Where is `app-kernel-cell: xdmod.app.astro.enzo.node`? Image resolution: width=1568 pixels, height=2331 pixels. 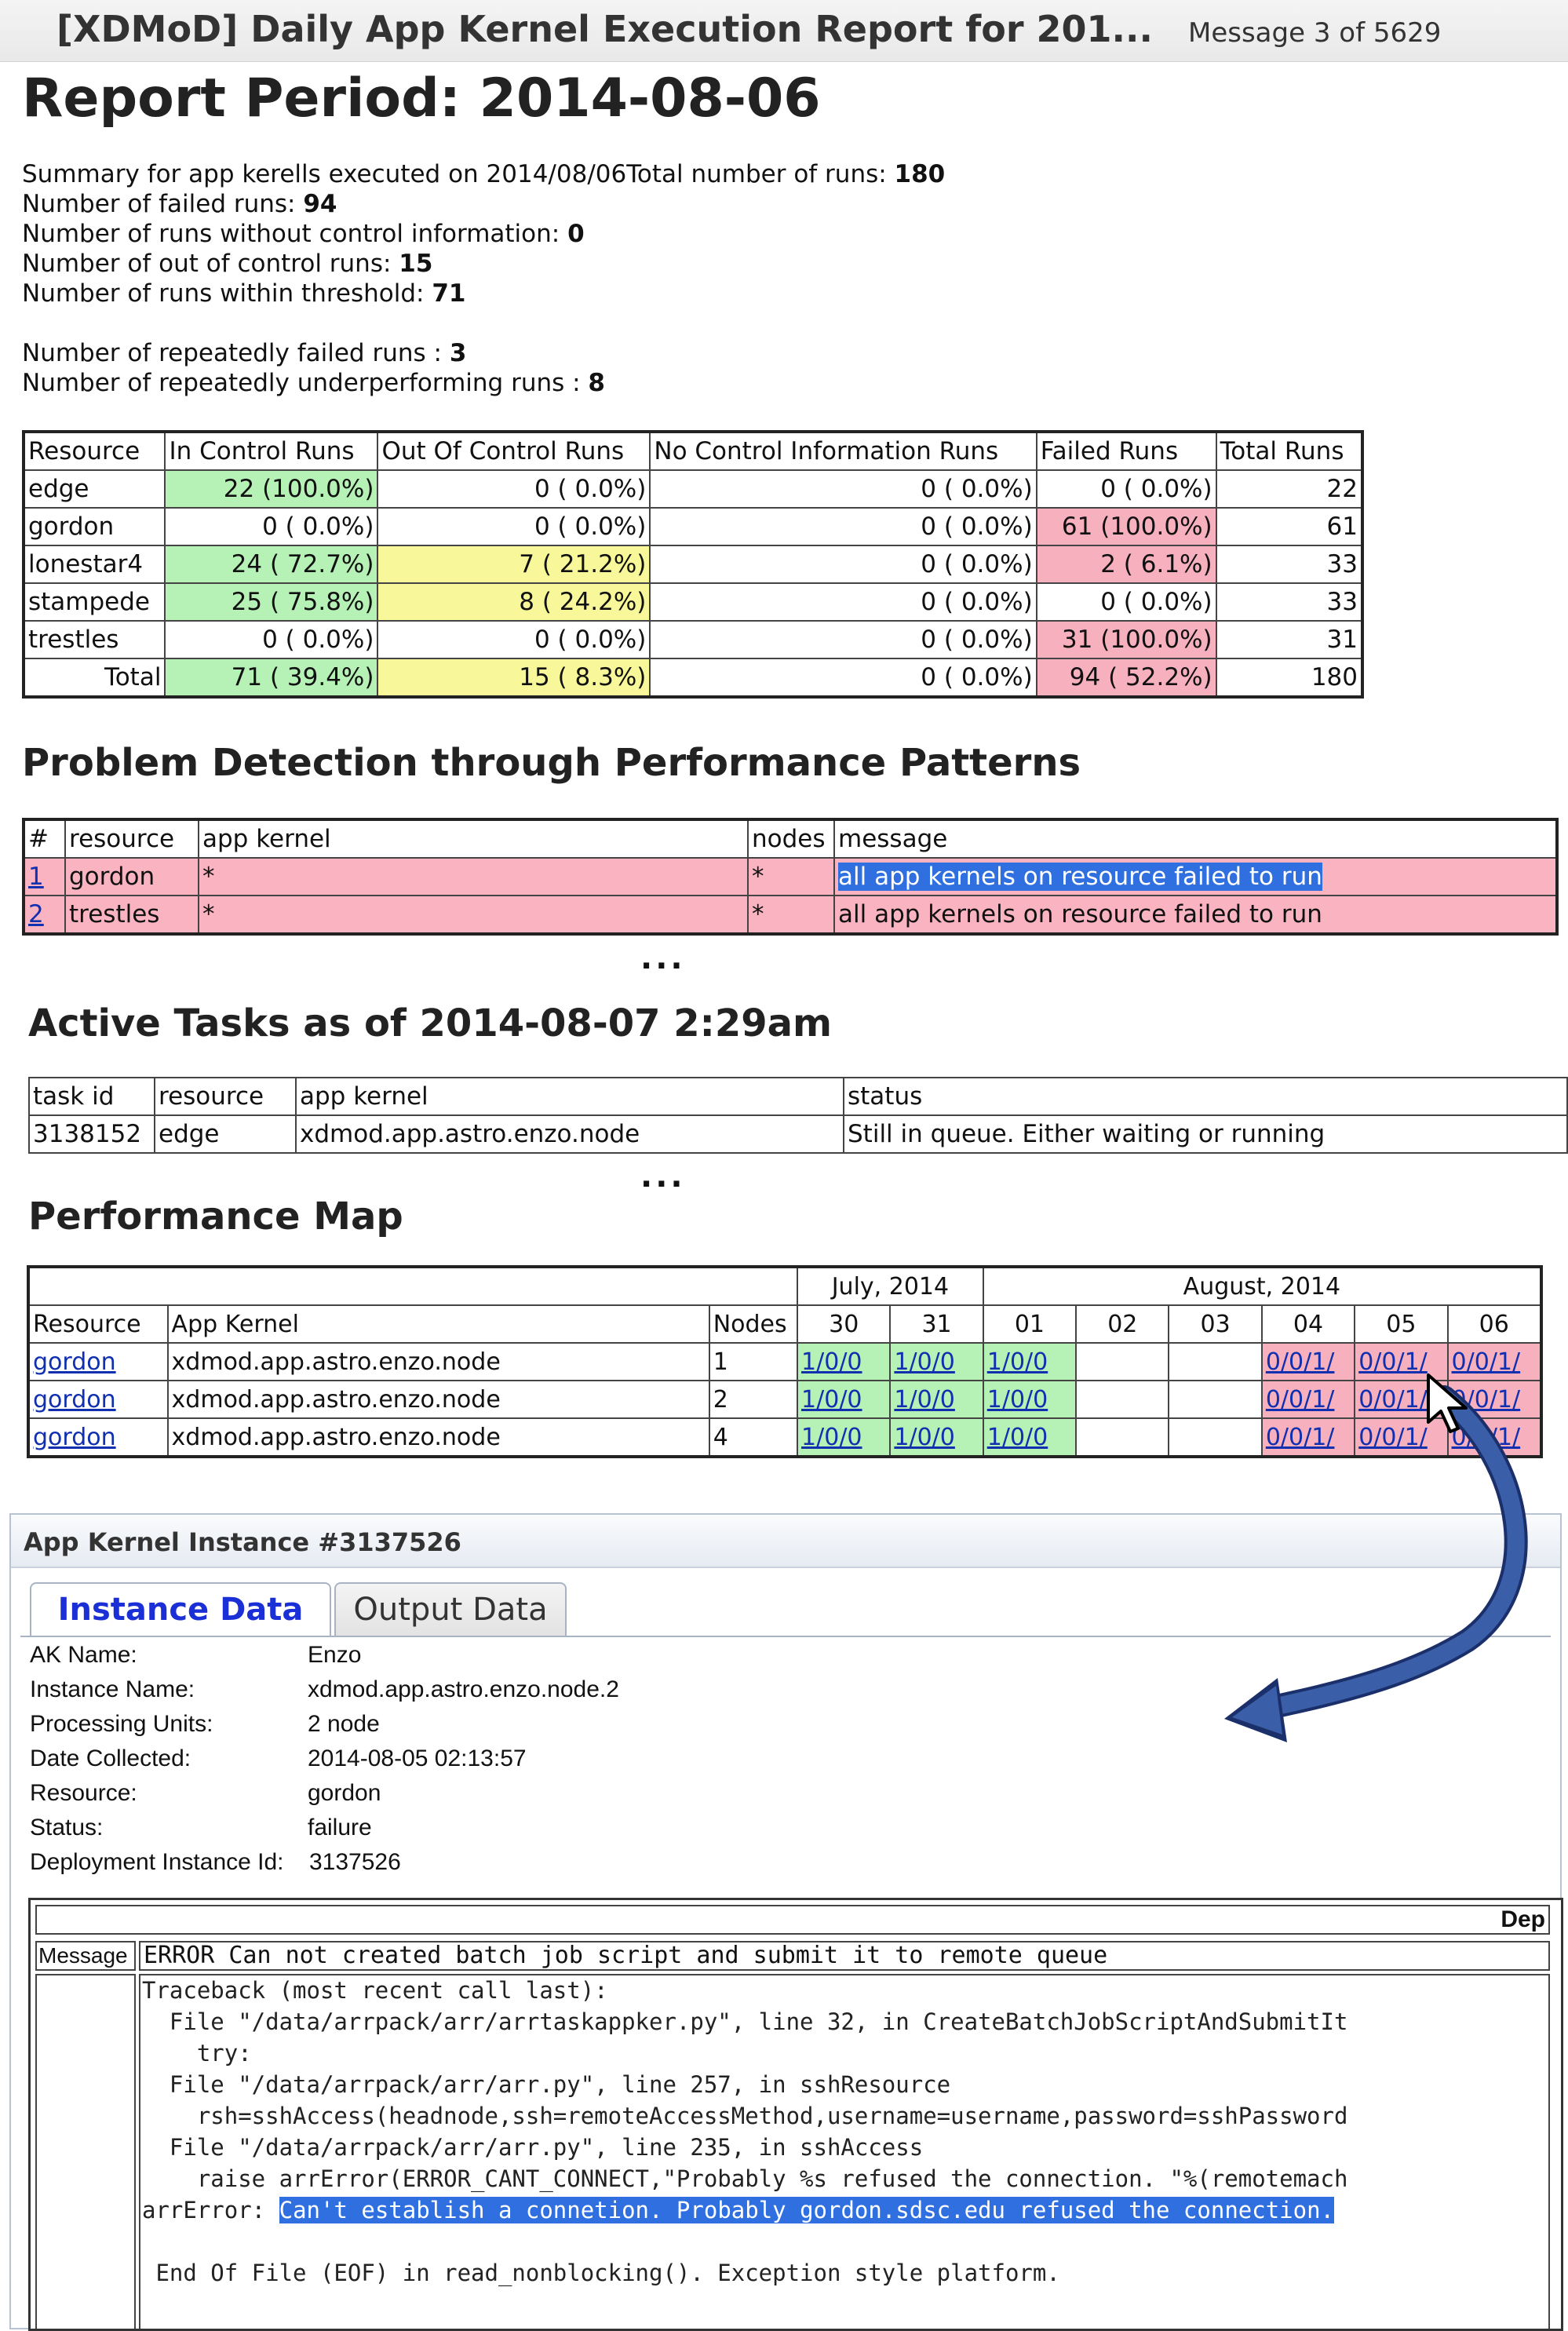 app-kernel-cell: xdmod.app.astro.enzo.node is located at coordinates (438, 1361).